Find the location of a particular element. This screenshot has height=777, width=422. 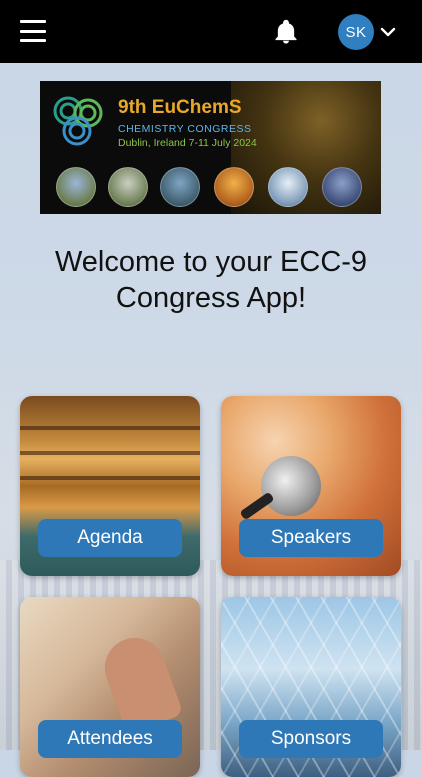

user-initials: SK is located at coordinates (356, 32).